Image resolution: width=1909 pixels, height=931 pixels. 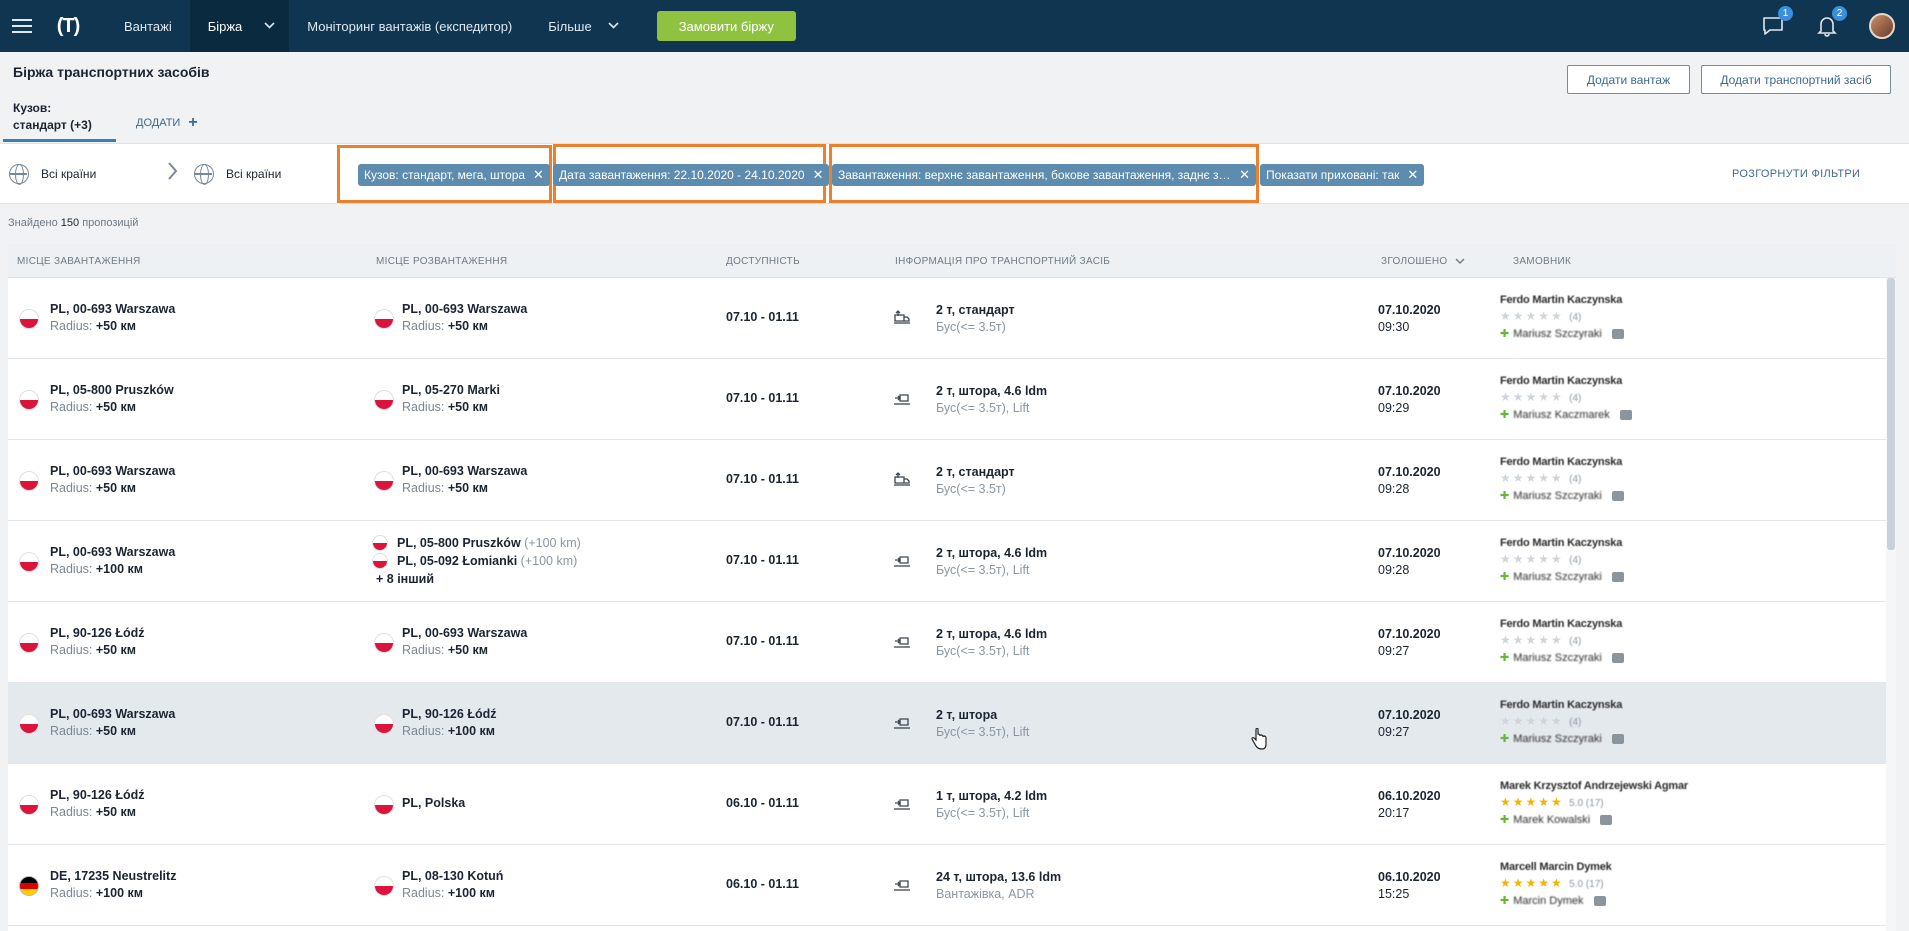 I want to click on customer-contact: ✚ Marek Kowalski, so click(x=1613, y=820).